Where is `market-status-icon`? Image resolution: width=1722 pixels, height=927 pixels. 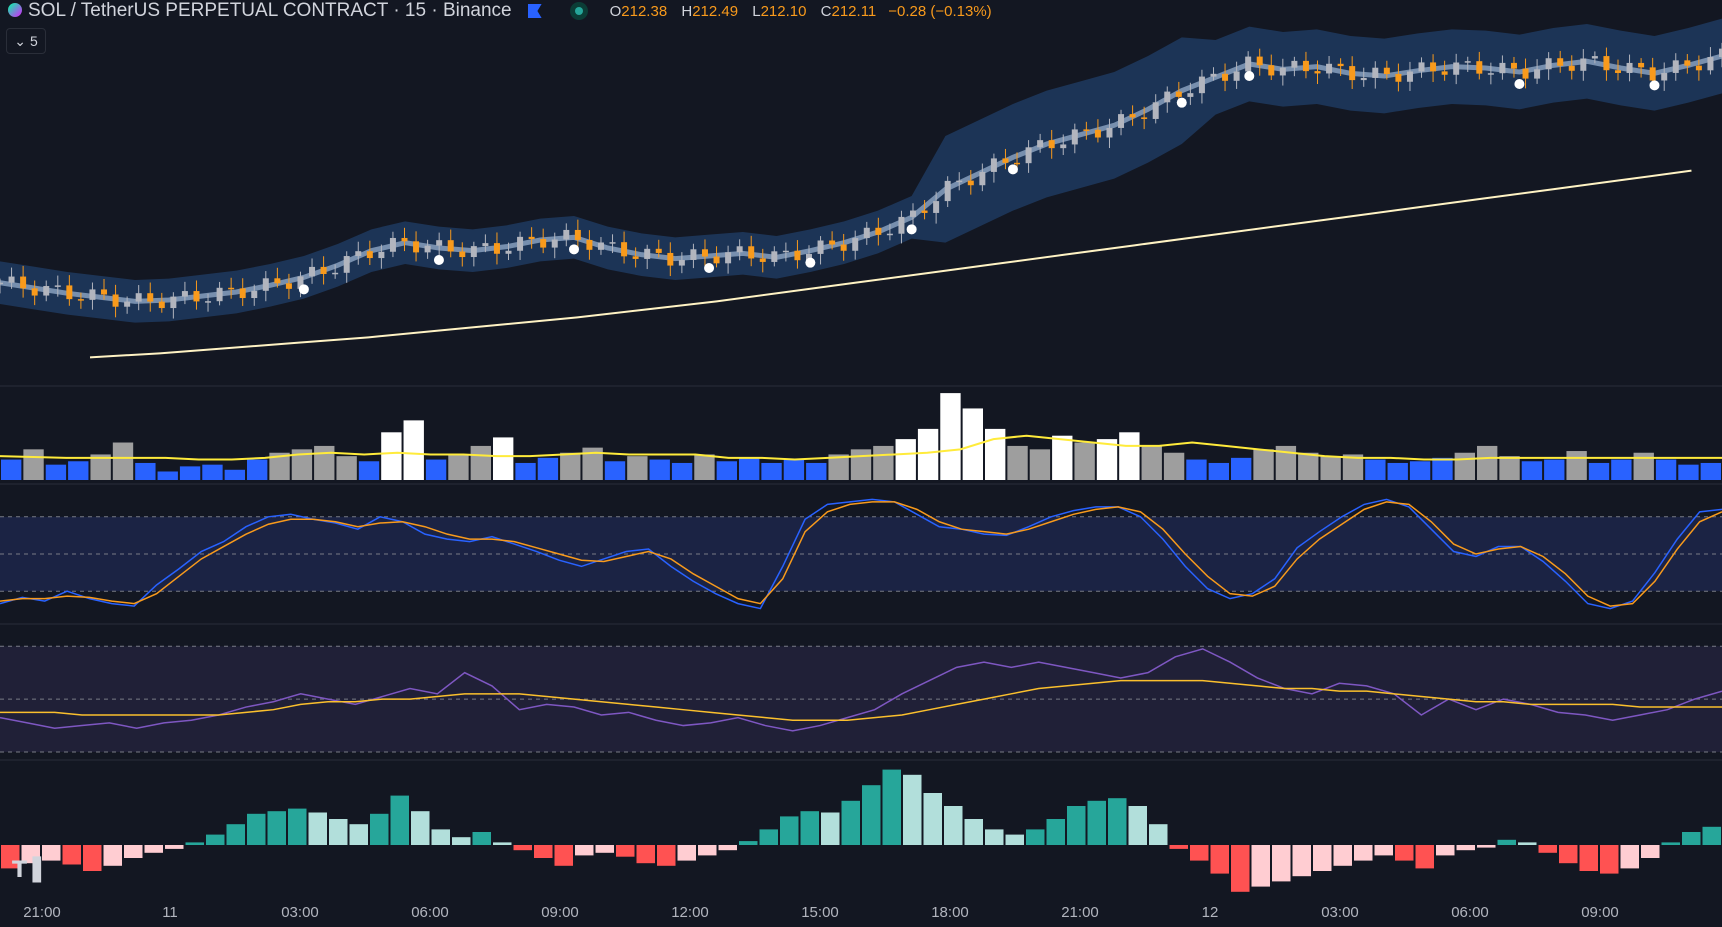
market-status-icon is located at coordinates (578, 11).